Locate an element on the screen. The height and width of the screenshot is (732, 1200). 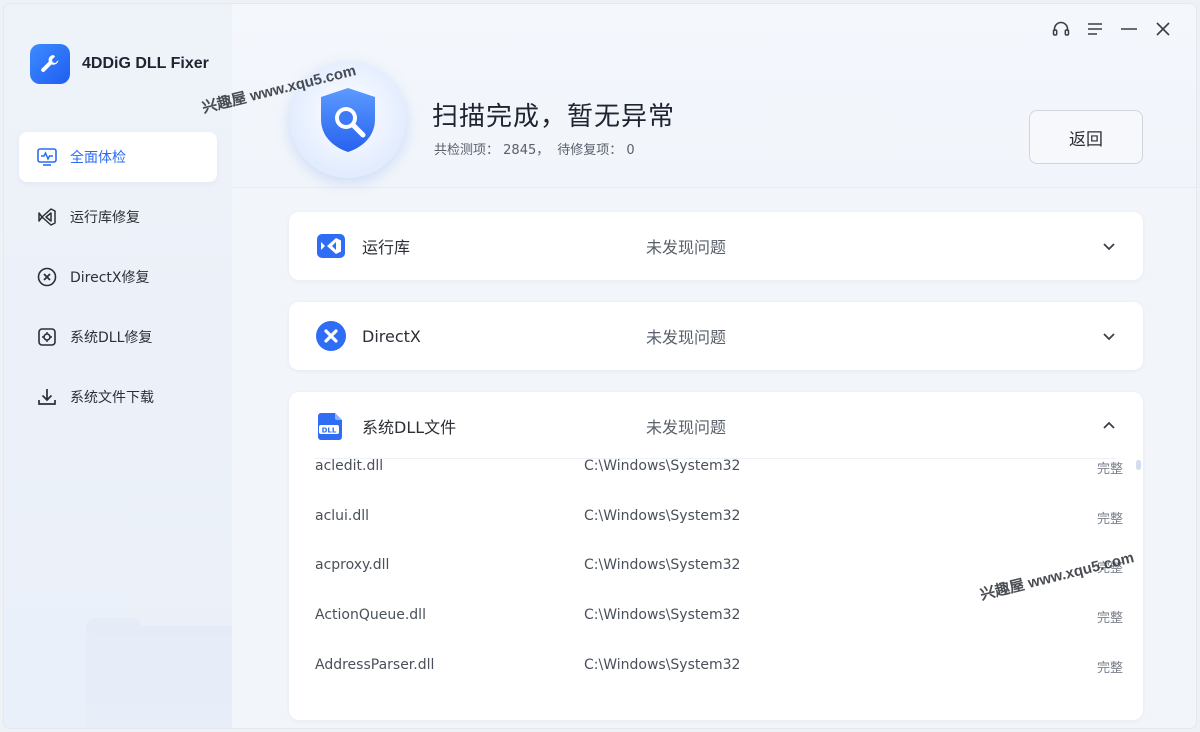
close-icon is located at coordinates (1163, 29).